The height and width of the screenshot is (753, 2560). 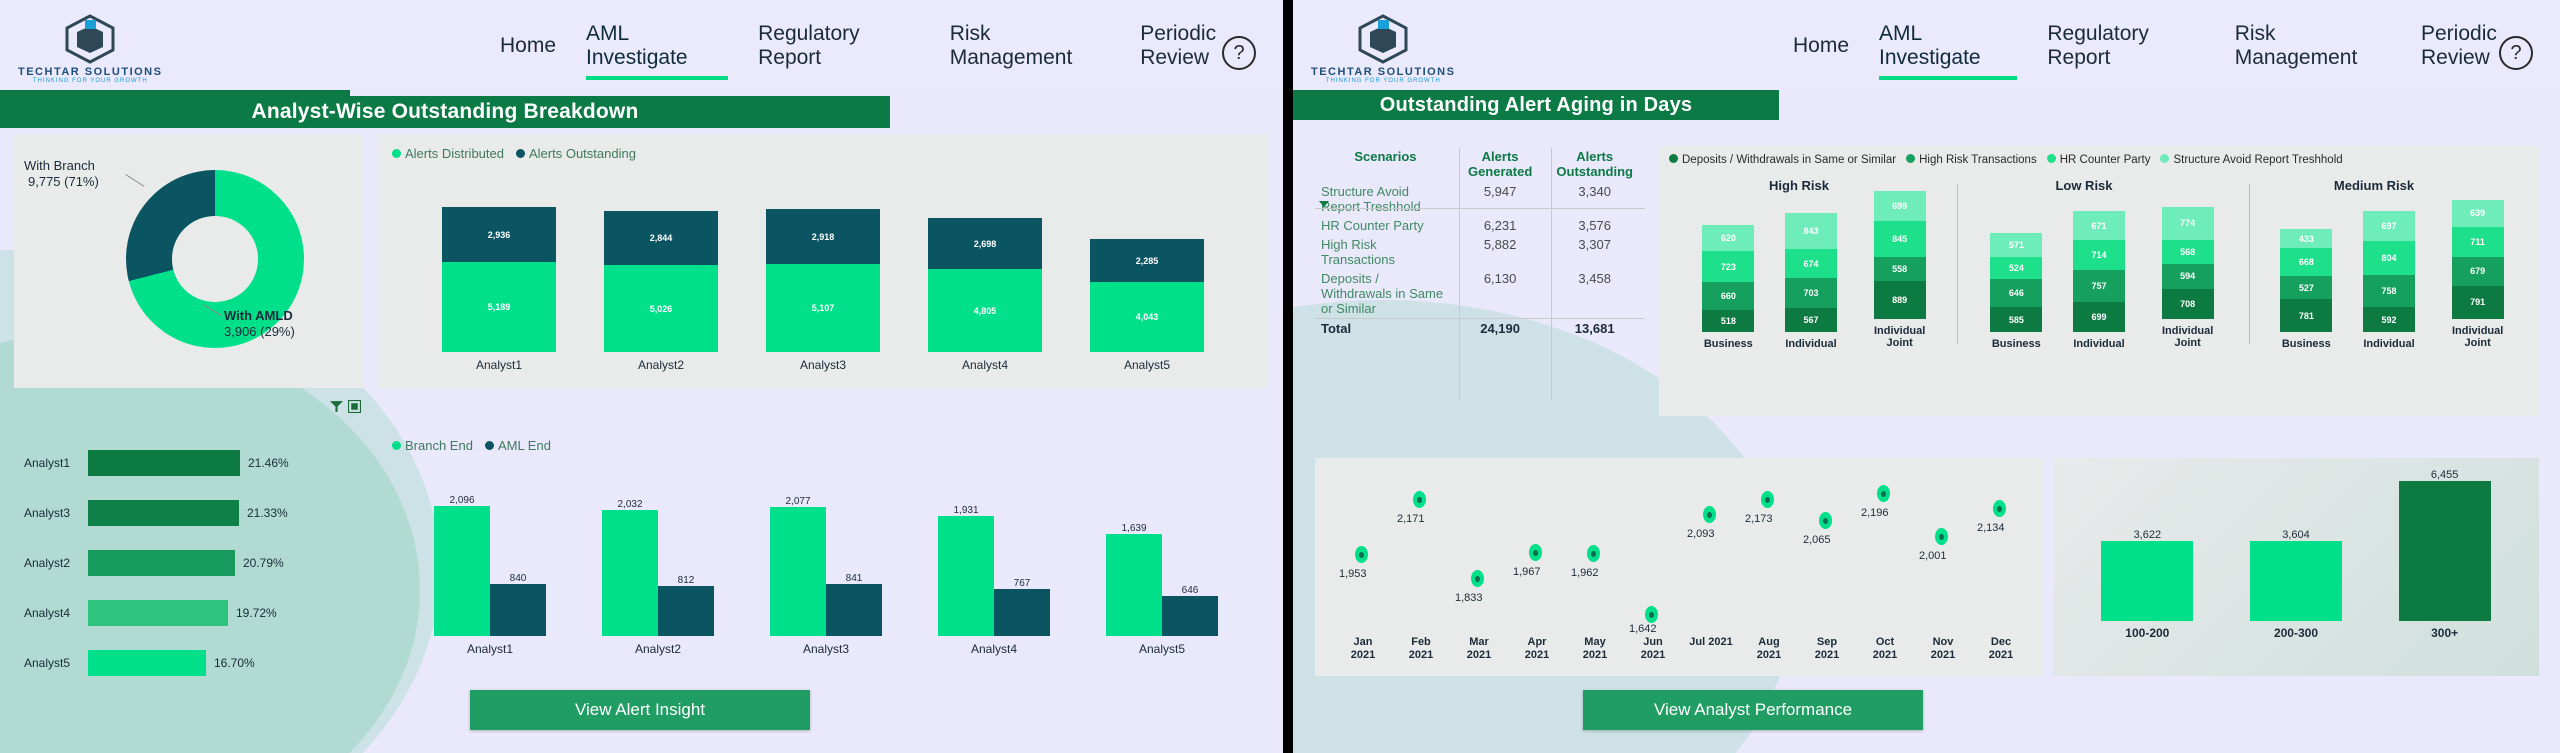 What do you see at coordinates (2295, 584) in the screenshot?
I see `aging-bar-200-300: 3,604 200-300` at bounding box center [2295, 584].